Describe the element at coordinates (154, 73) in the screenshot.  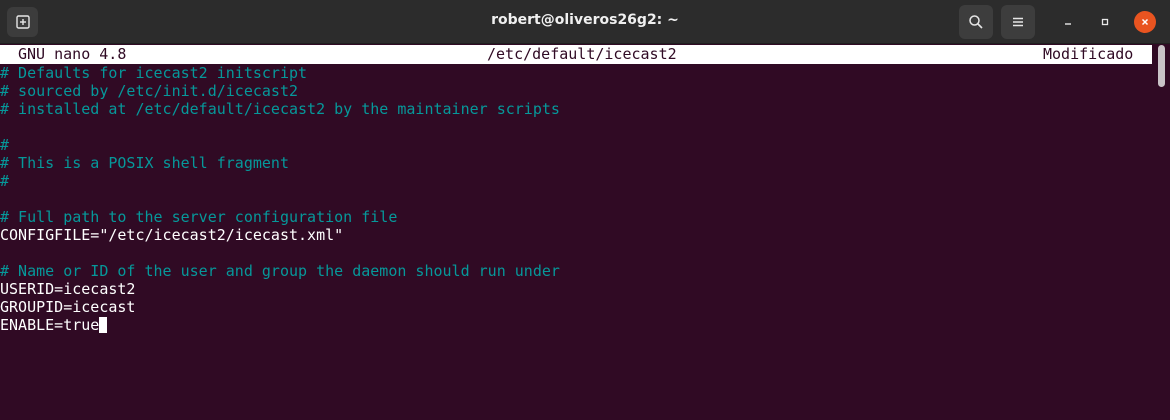
I see `buffer-line: # Defaults for icecast2 initscript` at that location.